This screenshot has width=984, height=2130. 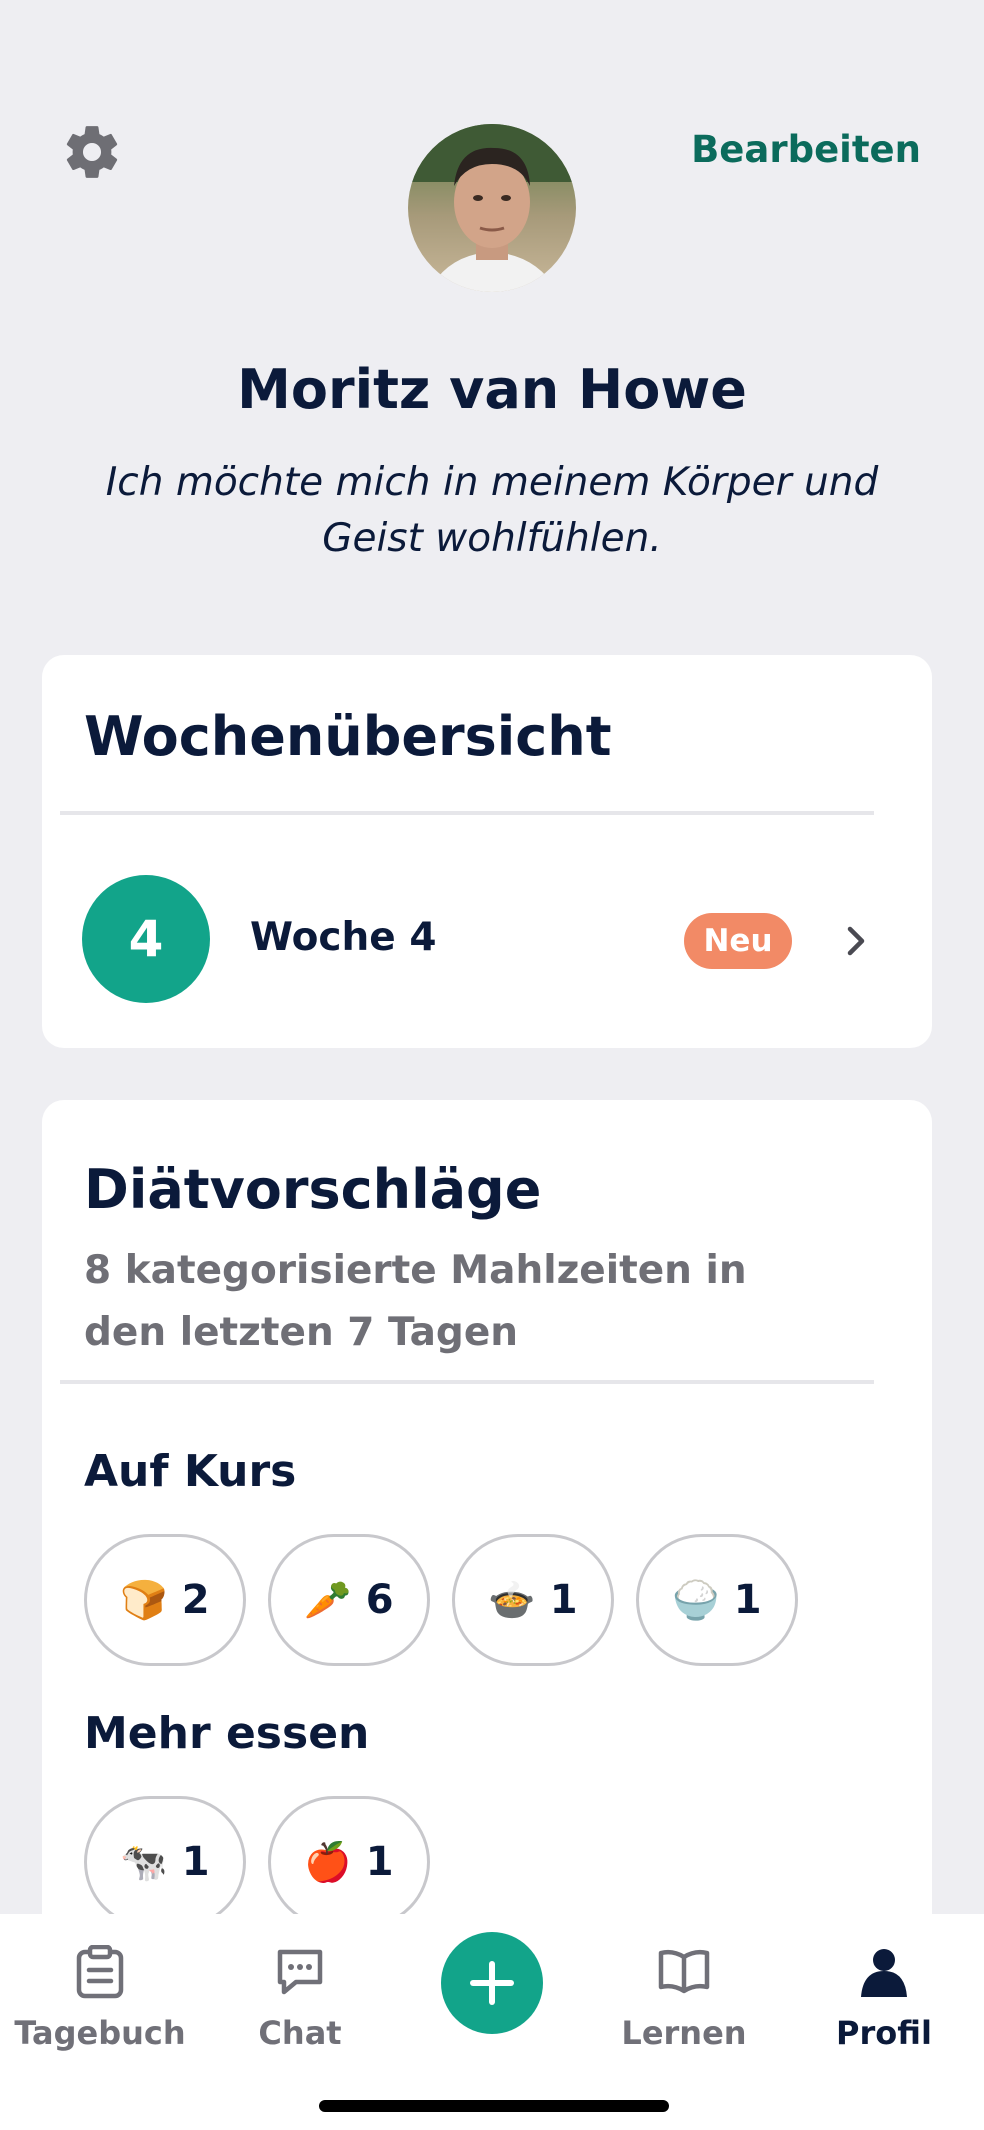 I want to click on food-chip-rice: 🍚 1, so click(x=717, y=1600).